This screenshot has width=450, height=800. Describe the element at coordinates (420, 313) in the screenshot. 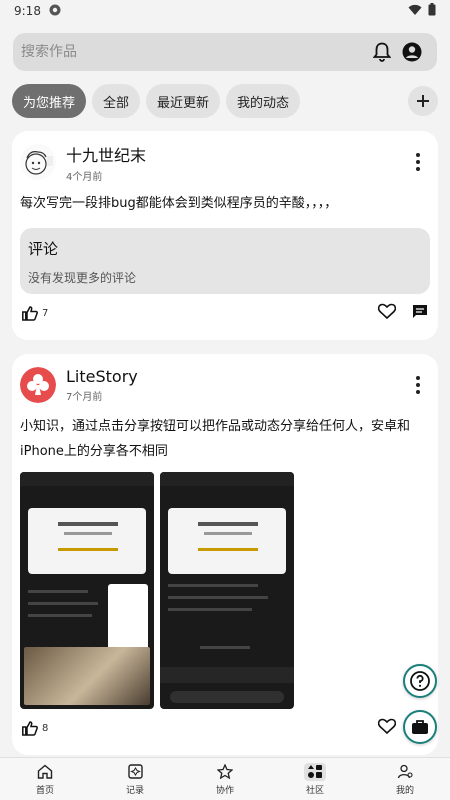

I see `comment-icon` at that location.